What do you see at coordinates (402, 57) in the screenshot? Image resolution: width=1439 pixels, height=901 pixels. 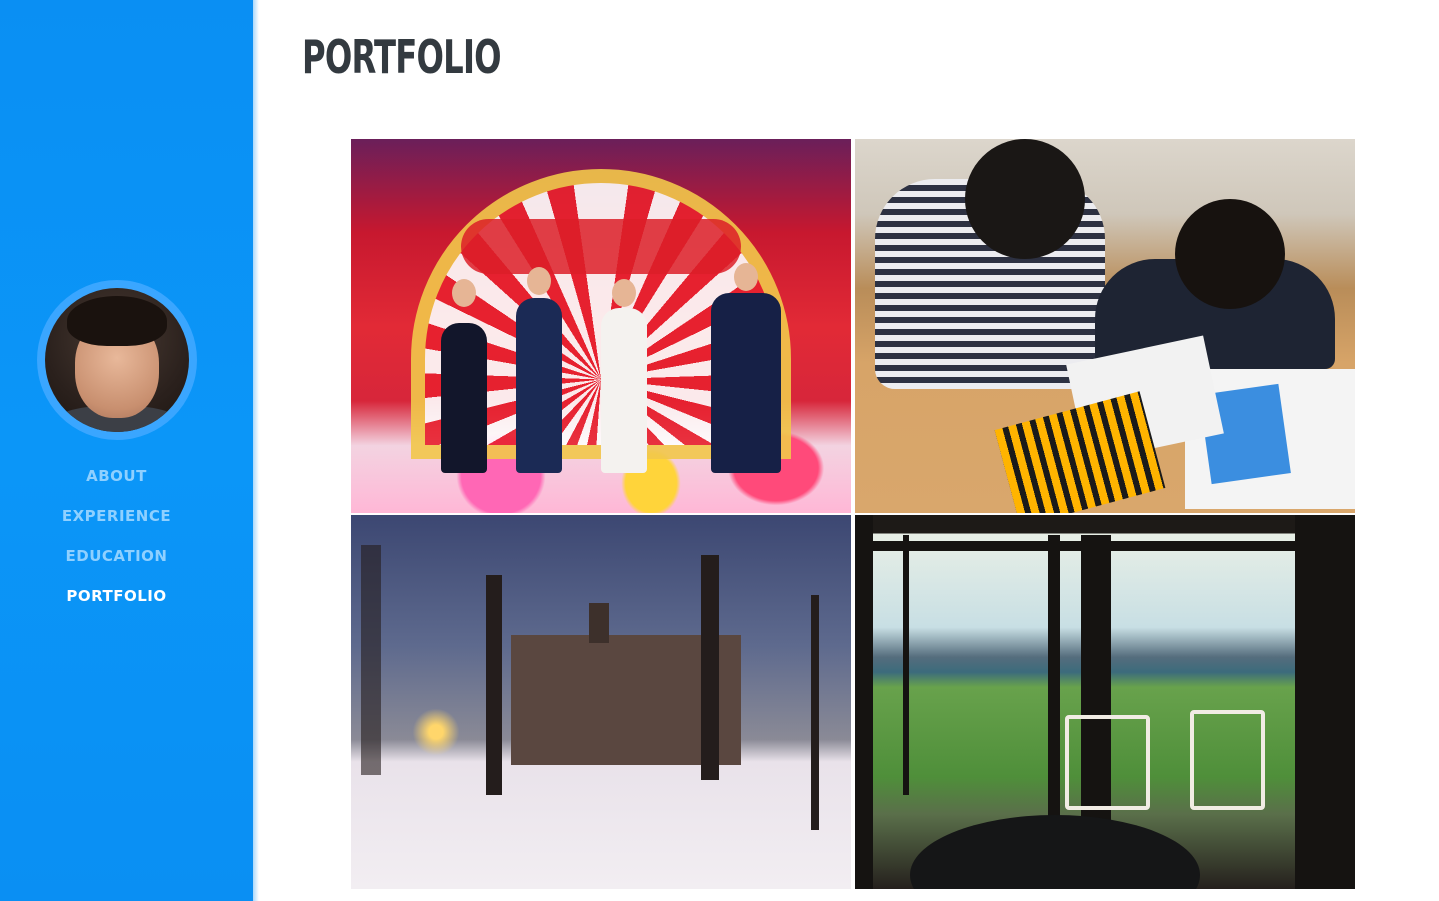 I see `page-title: PORTFOLIO` at bounding box center [402, 57].